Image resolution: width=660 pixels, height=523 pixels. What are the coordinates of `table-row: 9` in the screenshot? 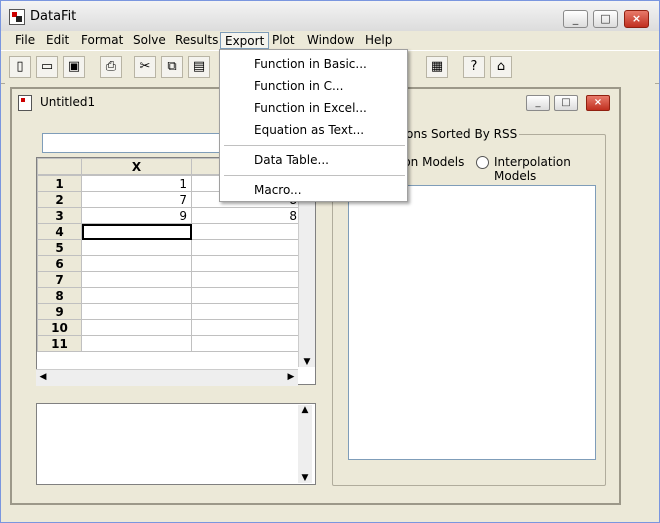 It's located at (169, 311).